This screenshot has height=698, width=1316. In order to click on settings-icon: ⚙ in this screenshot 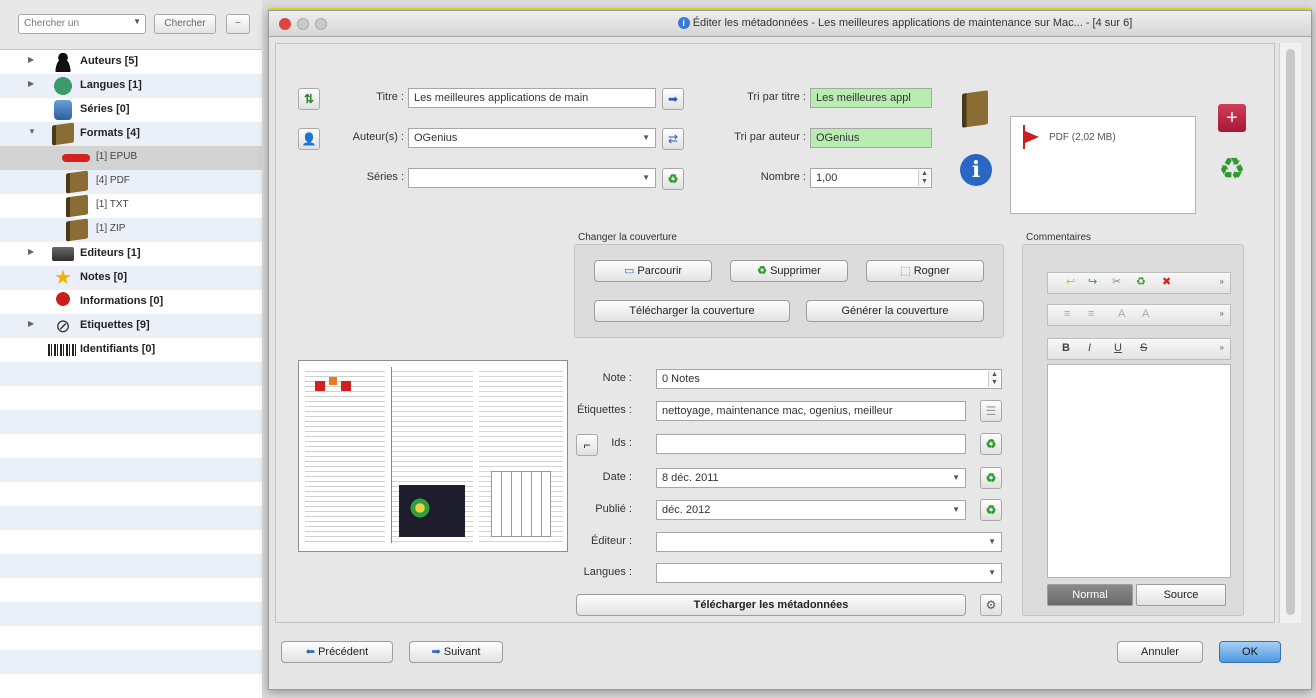, I will do `click(991, 605)`.